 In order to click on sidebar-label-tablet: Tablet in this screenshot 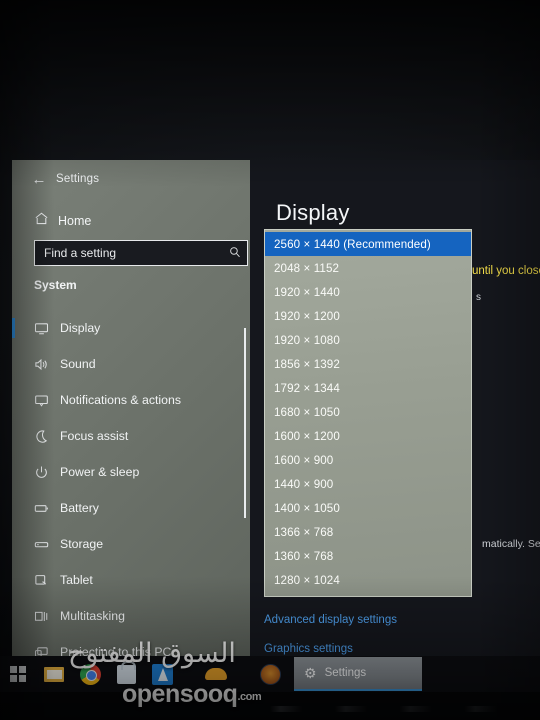, I will do `click(76, 580)`.